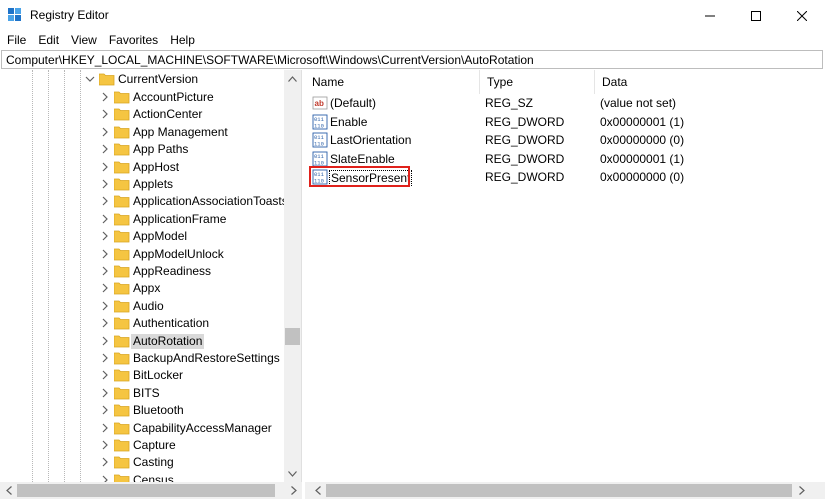  I want to click on tree-item-label: Capture, so click(154, 445).